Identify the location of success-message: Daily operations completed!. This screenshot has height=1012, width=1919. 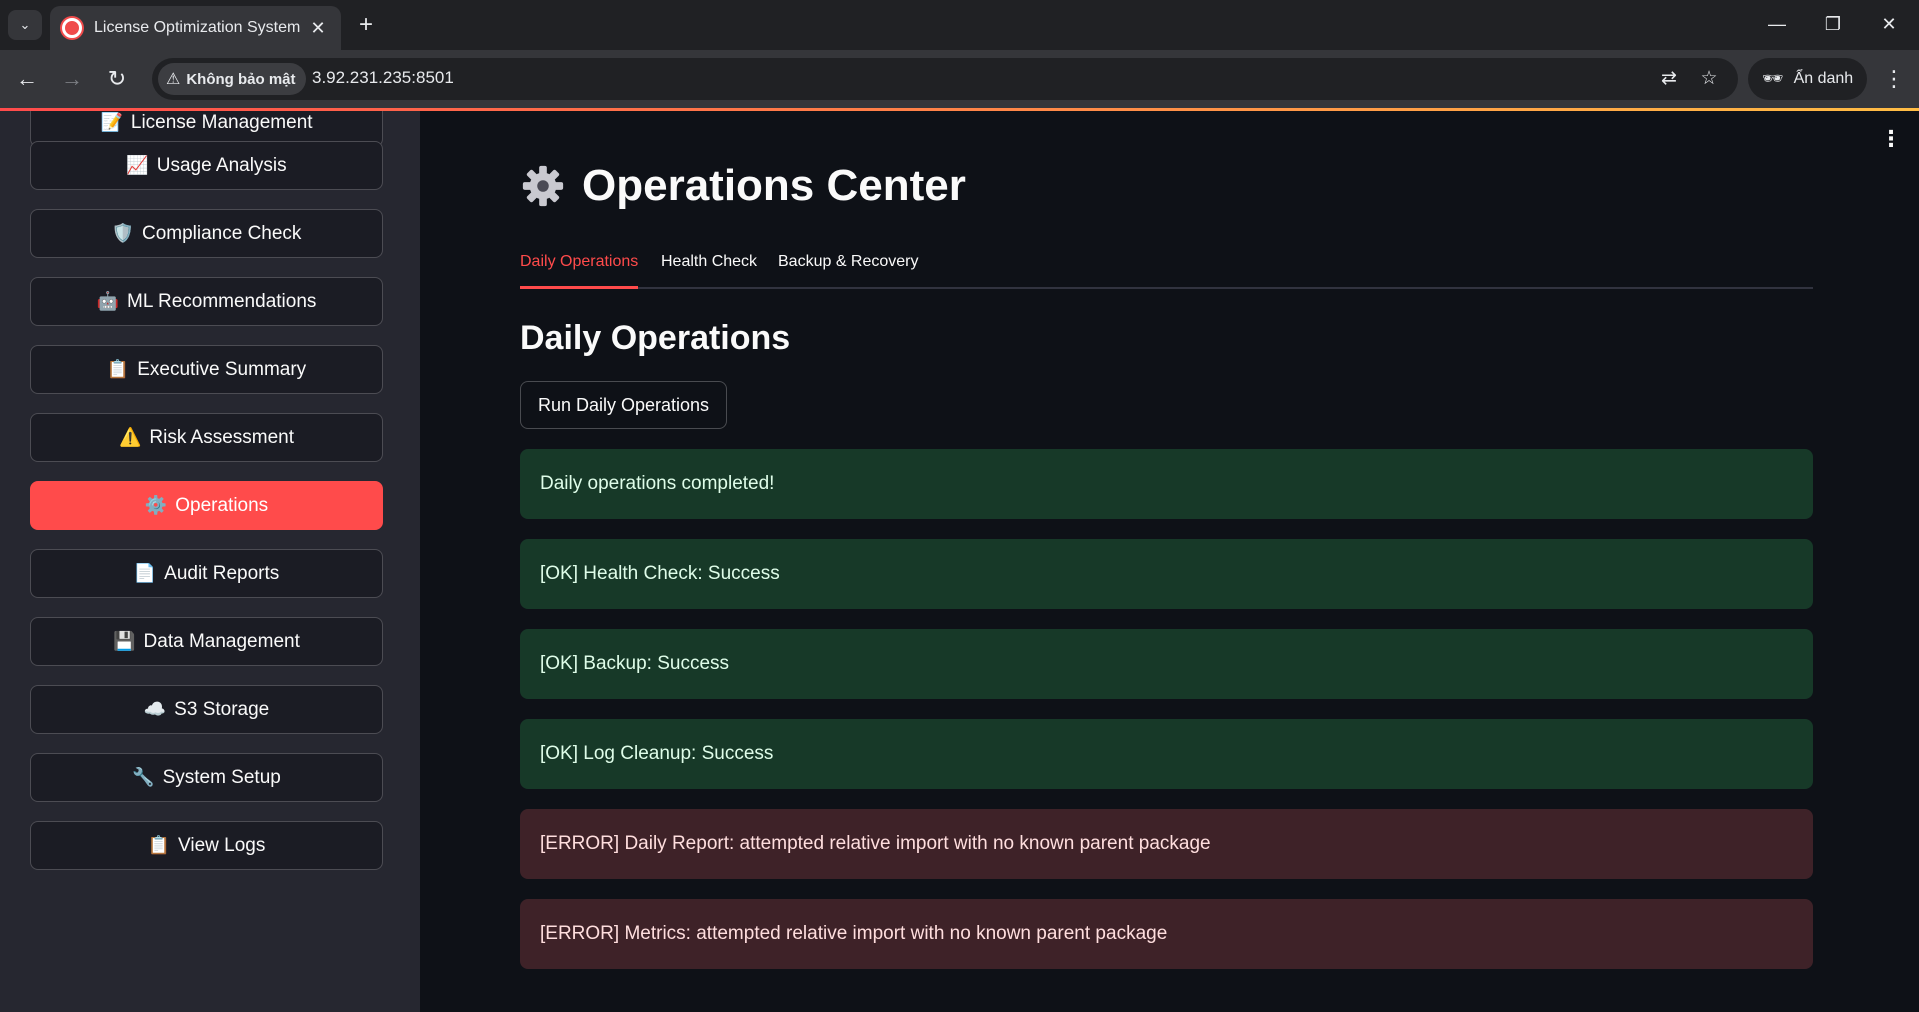
(1166, 484).